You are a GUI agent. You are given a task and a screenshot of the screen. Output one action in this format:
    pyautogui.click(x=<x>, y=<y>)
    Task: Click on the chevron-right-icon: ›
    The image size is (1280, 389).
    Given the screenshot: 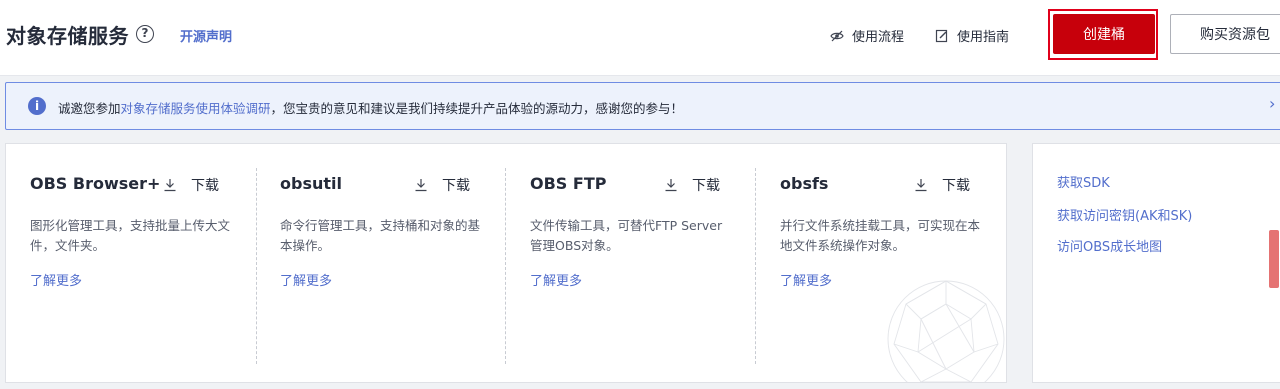 What is the action you would take?
    pyautogui.click(x=1272, y=103)
    